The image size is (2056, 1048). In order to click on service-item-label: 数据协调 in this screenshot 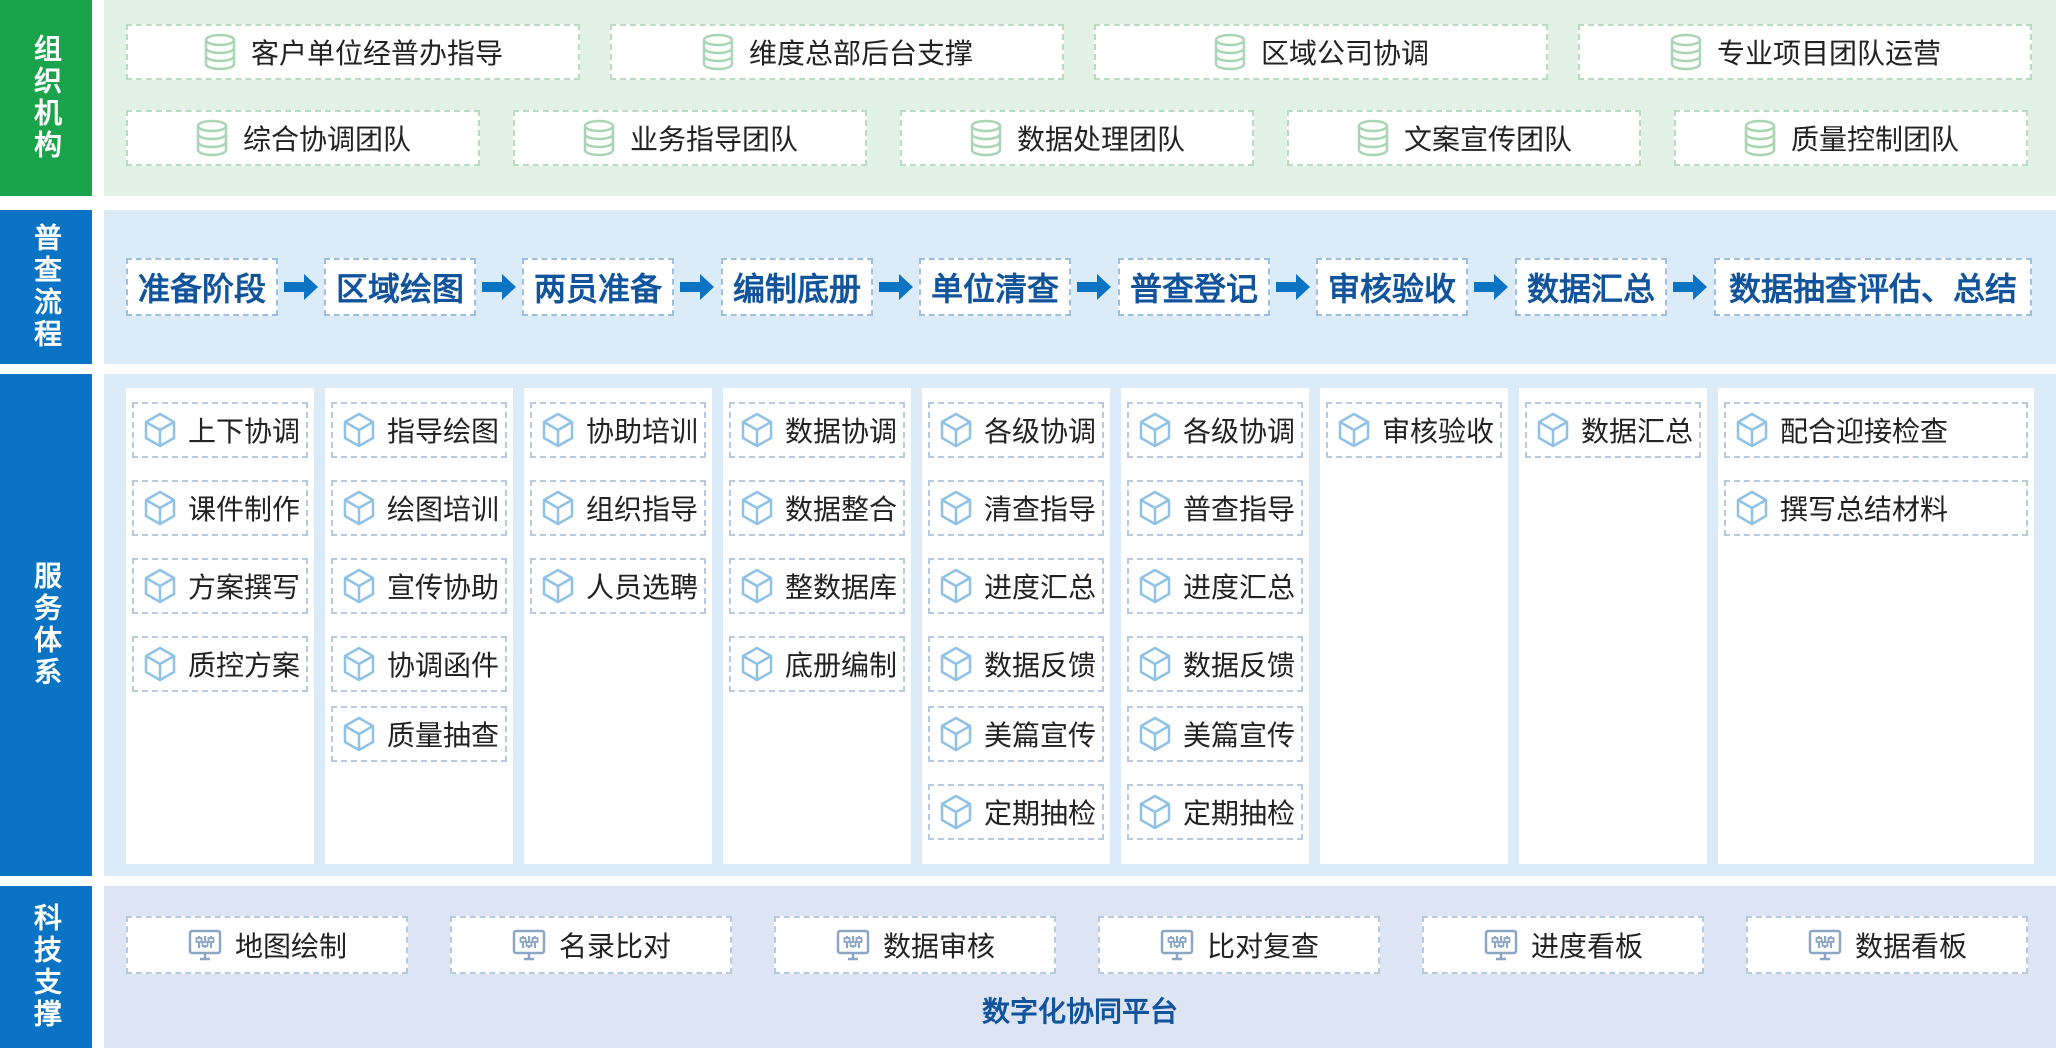, I will do `click(841, 431)`.